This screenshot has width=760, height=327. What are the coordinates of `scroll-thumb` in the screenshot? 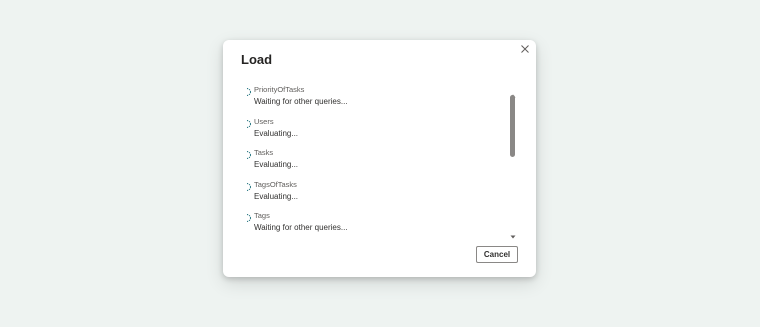 It's located at (512, 126).